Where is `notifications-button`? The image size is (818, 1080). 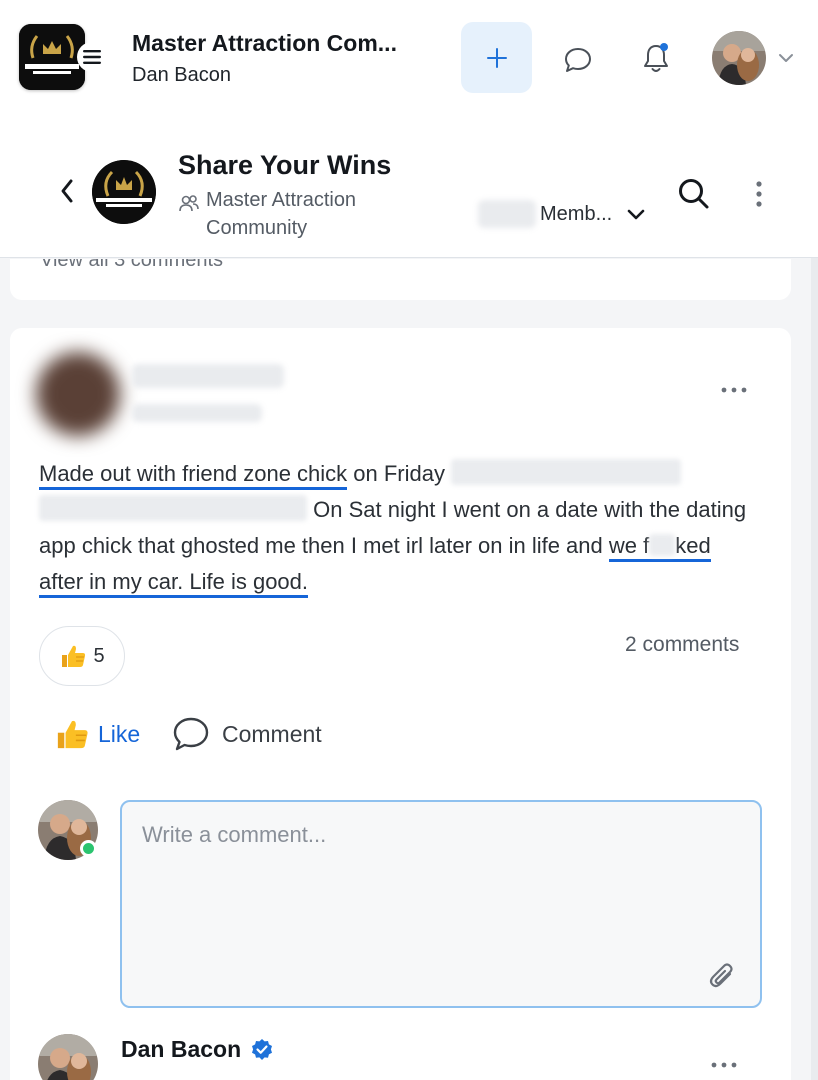 notifications-button is located at coordinates (656, 58).